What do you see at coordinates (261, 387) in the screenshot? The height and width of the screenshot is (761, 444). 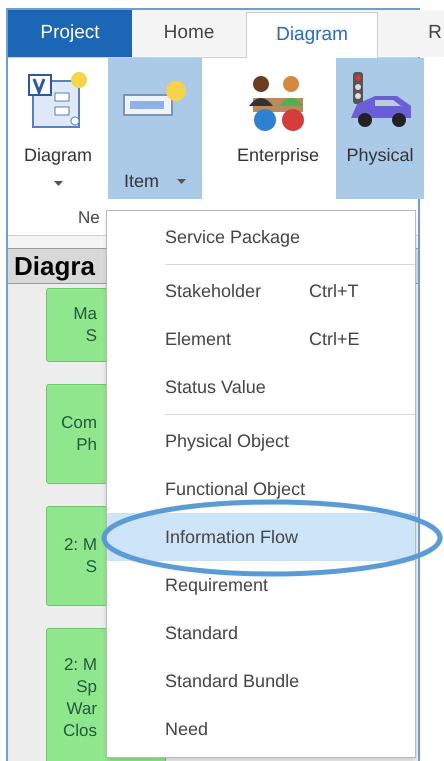 I see `menu-item: Status Value` at bounding box center [261, 387].